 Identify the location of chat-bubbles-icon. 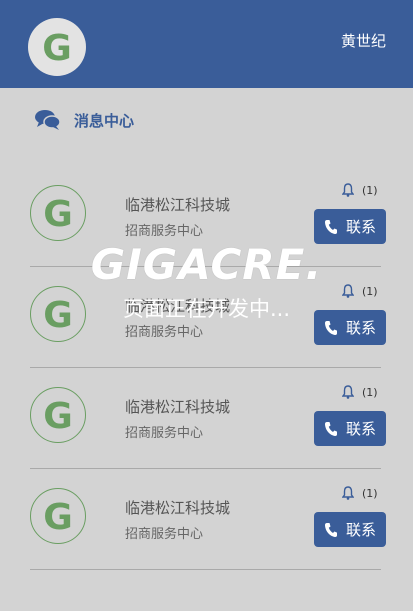
(48, 120).